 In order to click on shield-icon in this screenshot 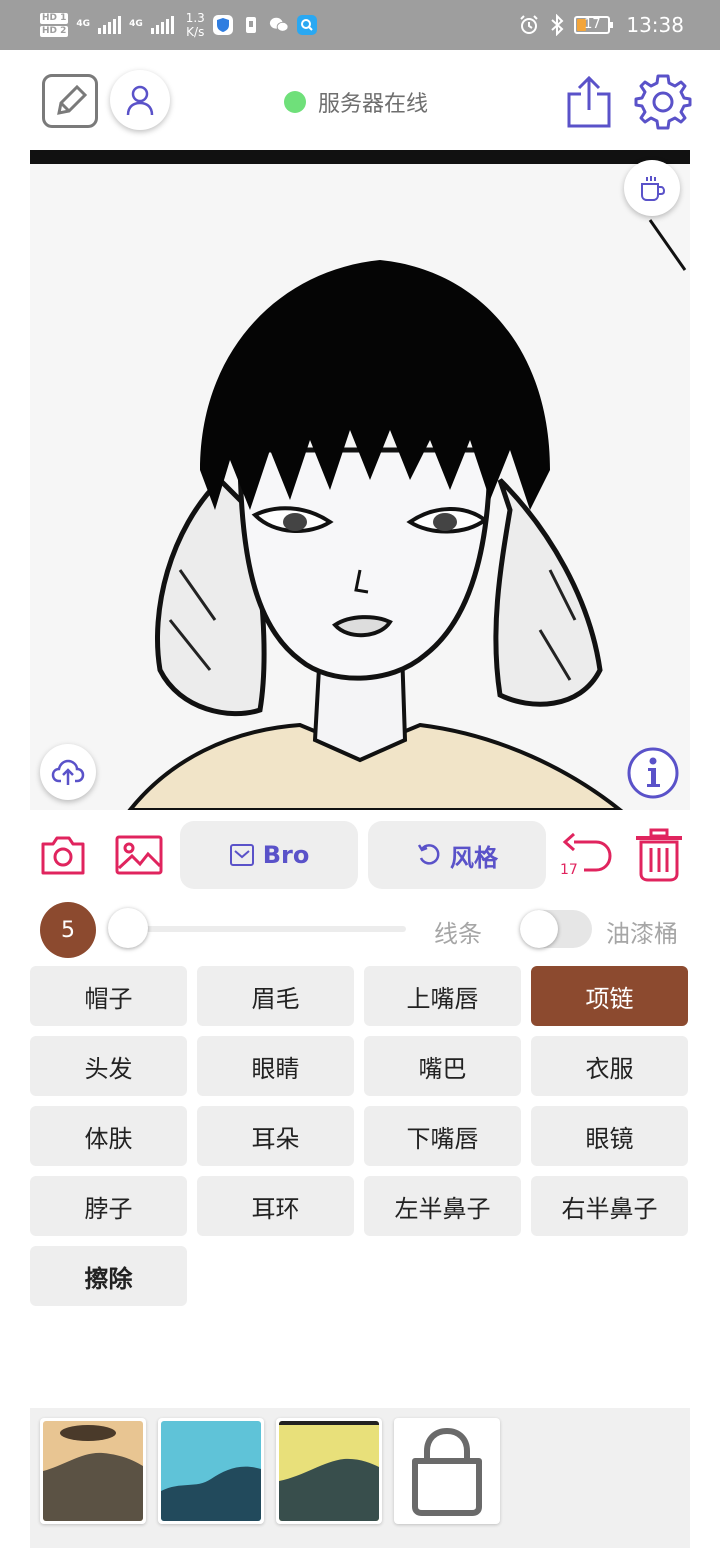, I will do `click(222, 25)`.